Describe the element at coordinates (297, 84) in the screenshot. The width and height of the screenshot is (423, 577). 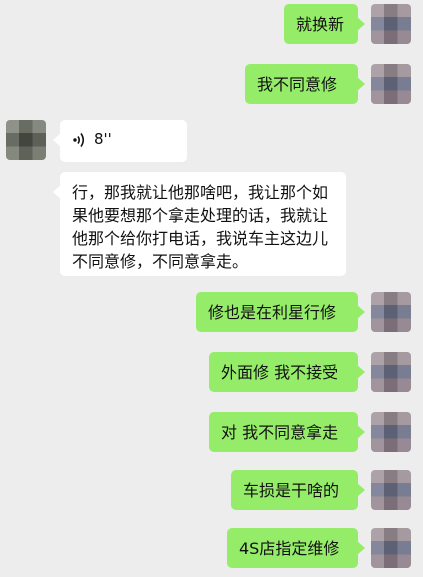
I see `message-text: 我不同意修` at that location.